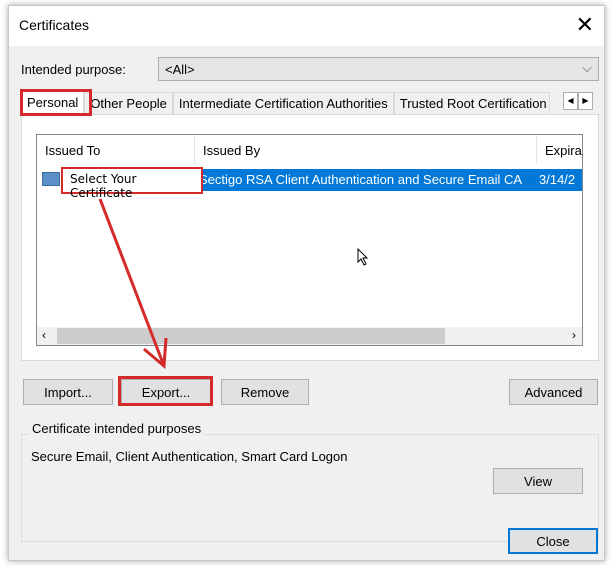 The height and width of the screenshot is (566, 613). I want to click on annotation-arrow, so click(133, 284).